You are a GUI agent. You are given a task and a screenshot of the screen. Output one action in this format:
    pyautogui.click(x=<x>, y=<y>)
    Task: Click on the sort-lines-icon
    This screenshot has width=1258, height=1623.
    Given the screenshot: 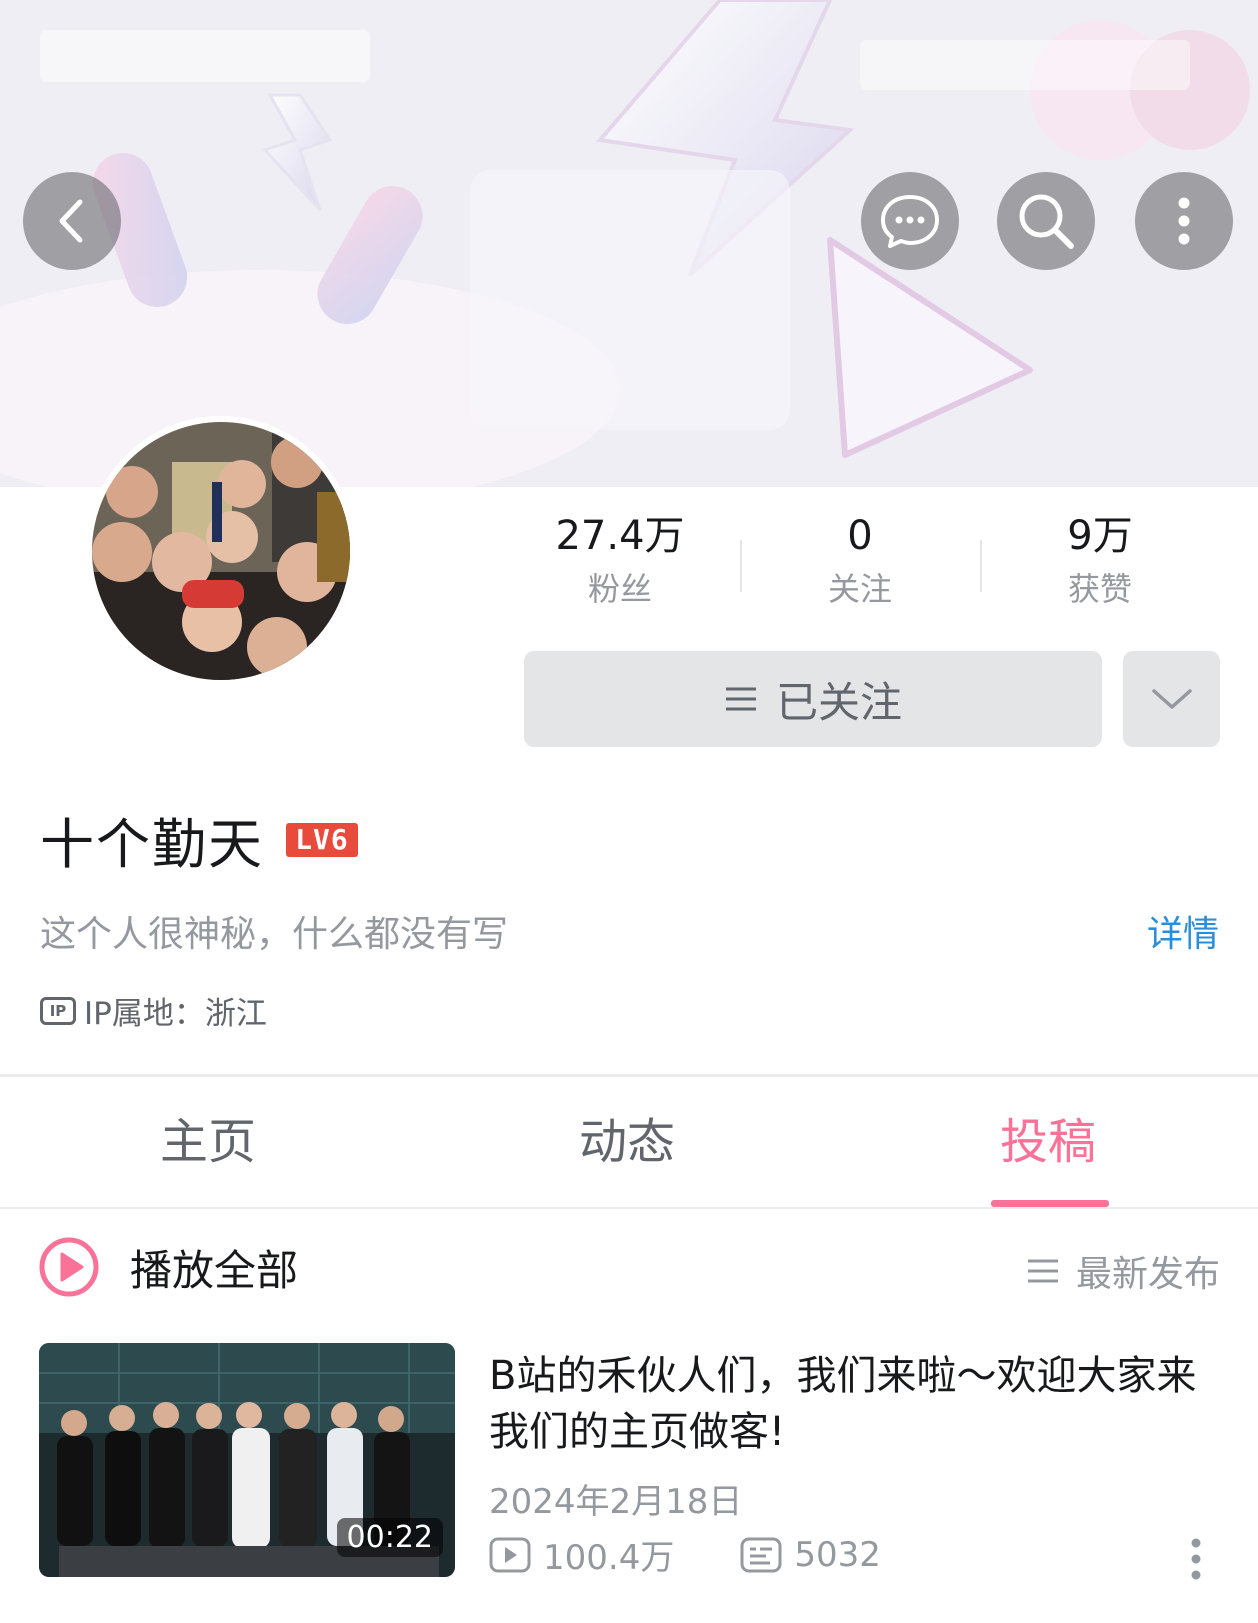 What is the action you would take?
    pyautogui.click(x=1042, y=1271)
    